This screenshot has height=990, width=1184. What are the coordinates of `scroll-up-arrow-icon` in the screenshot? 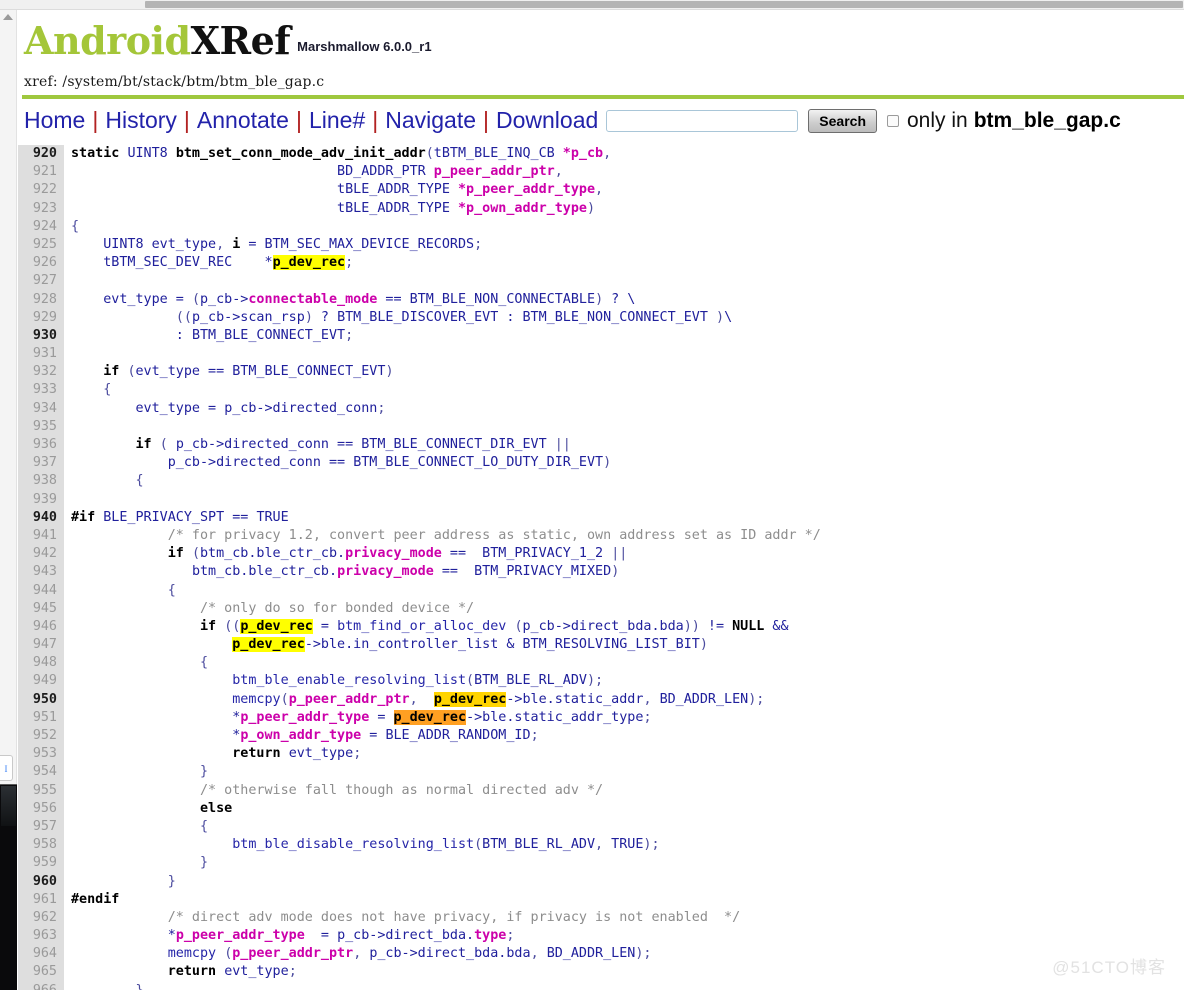 It's located at (8, 17).